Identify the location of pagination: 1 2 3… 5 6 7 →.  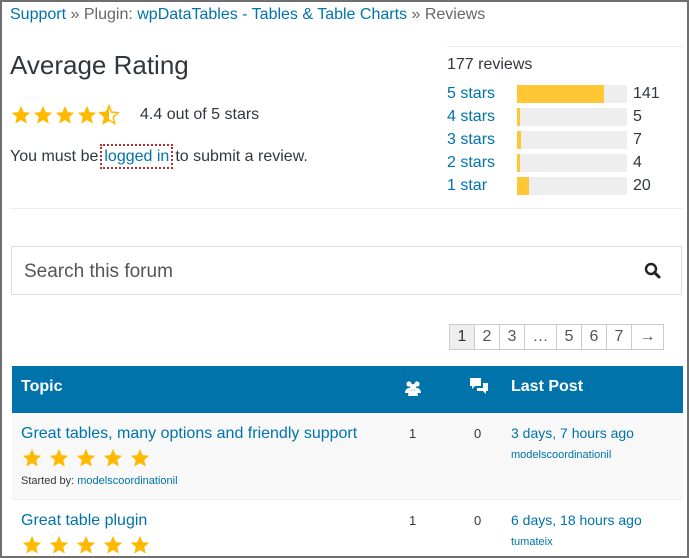
(556, 337).